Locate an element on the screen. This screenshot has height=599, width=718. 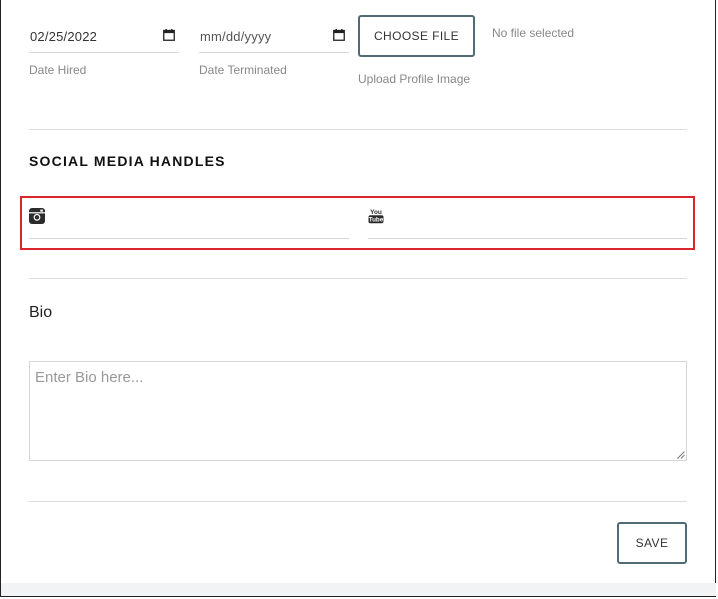
youtube-icon-text-top: You is located at coordinates (376, 212).